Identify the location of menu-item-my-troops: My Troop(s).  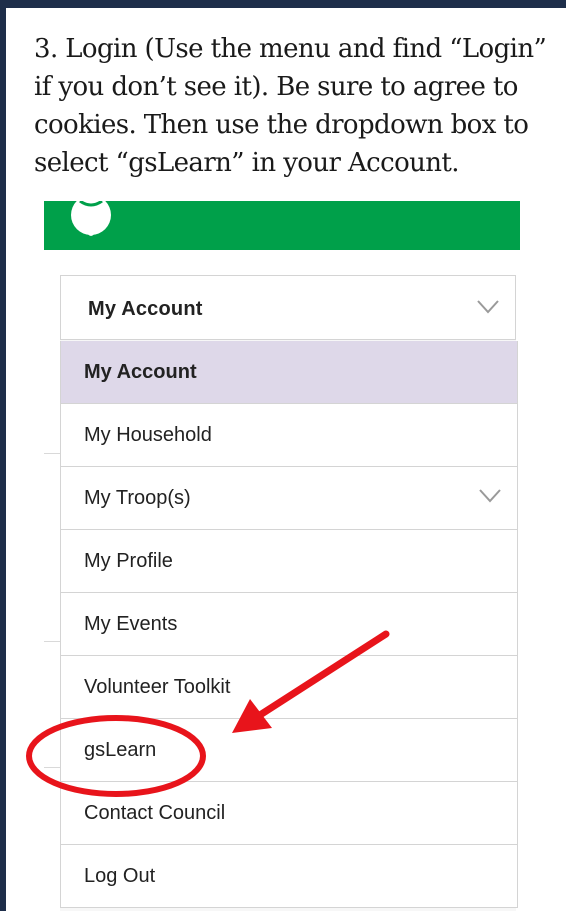
(289, 498).